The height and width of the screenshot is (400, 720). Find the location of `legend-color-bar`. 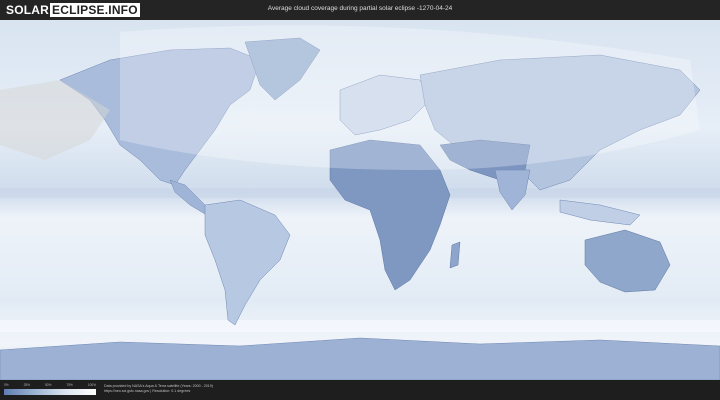

legend-color-bar is located at coordinates (50, 392).